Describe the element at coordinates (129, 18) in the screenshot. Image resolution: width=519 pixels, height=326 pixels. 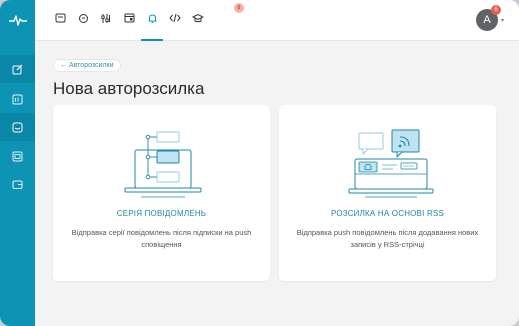
I see `browser-icon` at that location.